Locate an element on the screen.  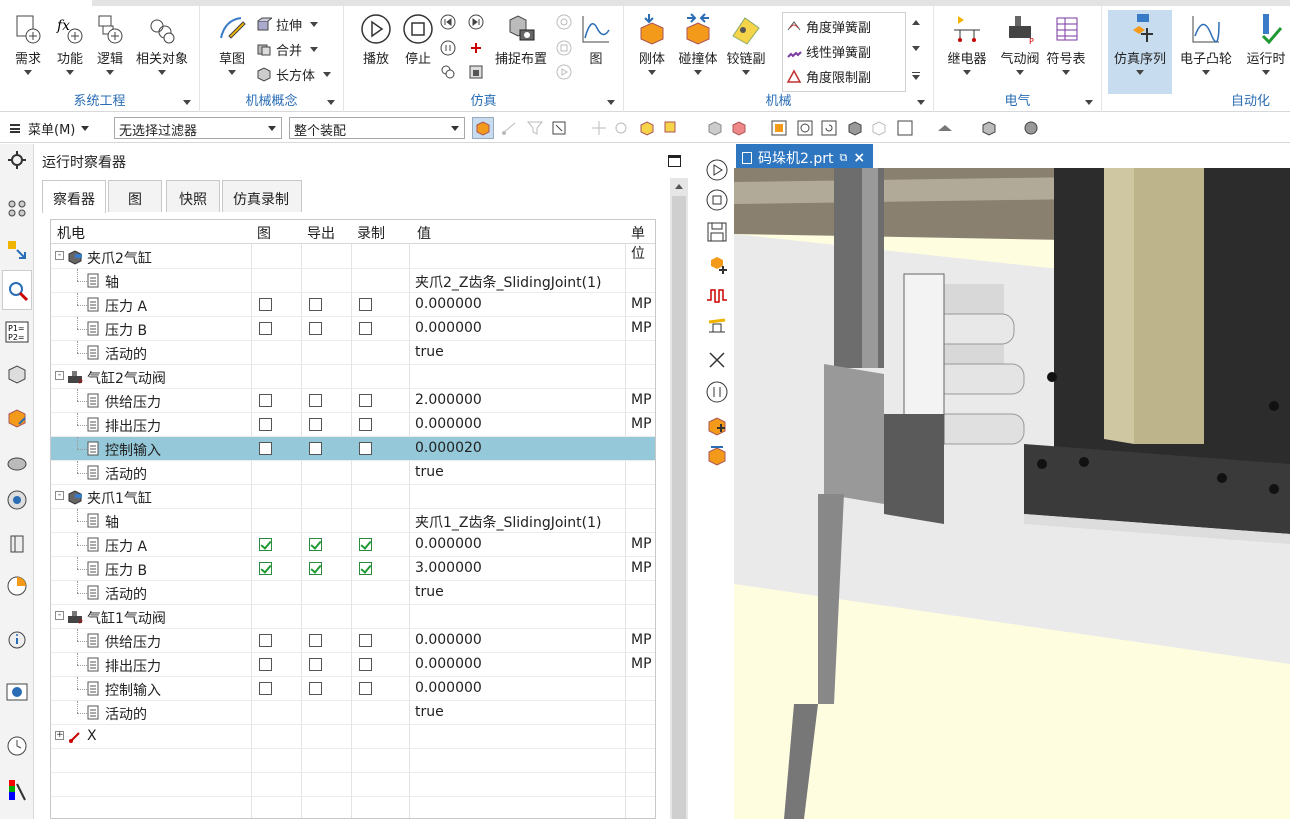
select-general-icon is located at coordinates (559, 128).